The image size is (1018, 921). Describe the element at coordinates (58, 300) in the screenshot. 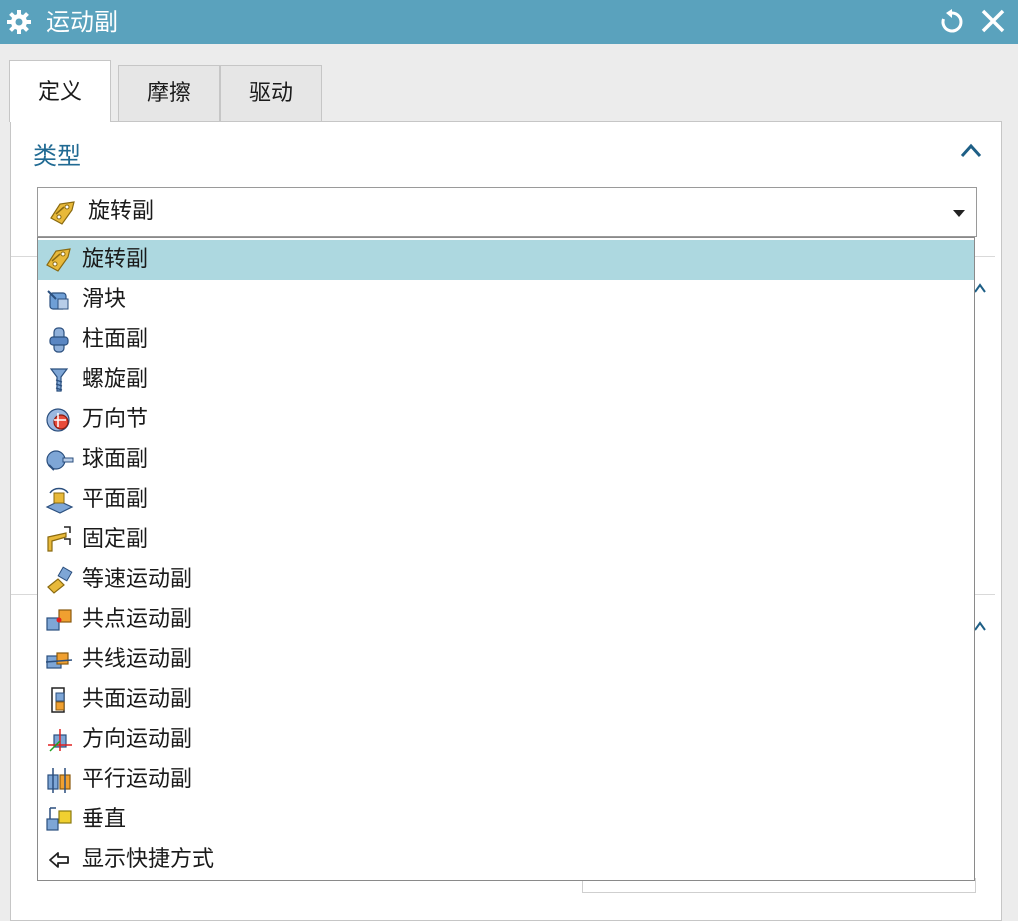

I see `slider-joint-icon` at that location.